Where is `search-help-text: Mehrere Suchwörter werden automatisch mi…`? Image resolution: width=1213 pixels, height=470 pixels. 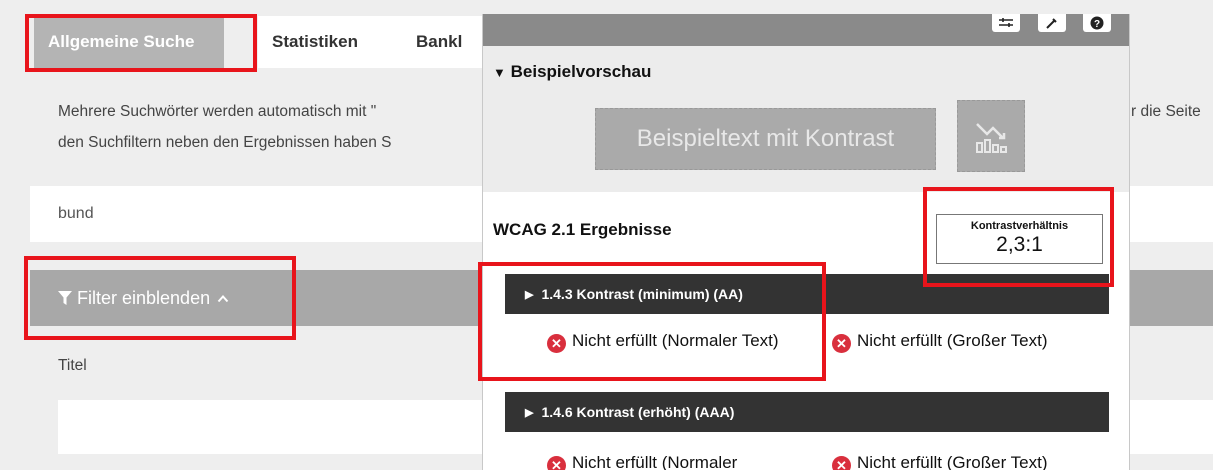
search-help-text: Mehrere Suchwörter werden automatisch mi… is located at coordinates (225, 127).